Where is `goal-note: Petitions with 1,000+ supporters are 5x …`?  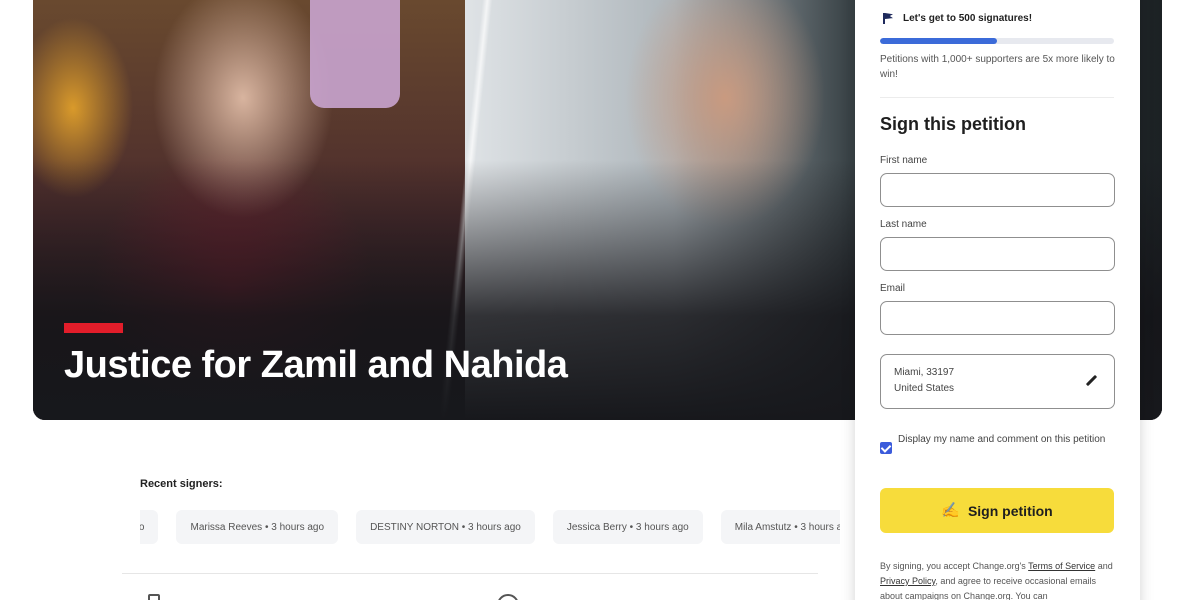
goal-note: Petitions with 1,000+ supporters are 5x … is located at coordinates (997, 67).